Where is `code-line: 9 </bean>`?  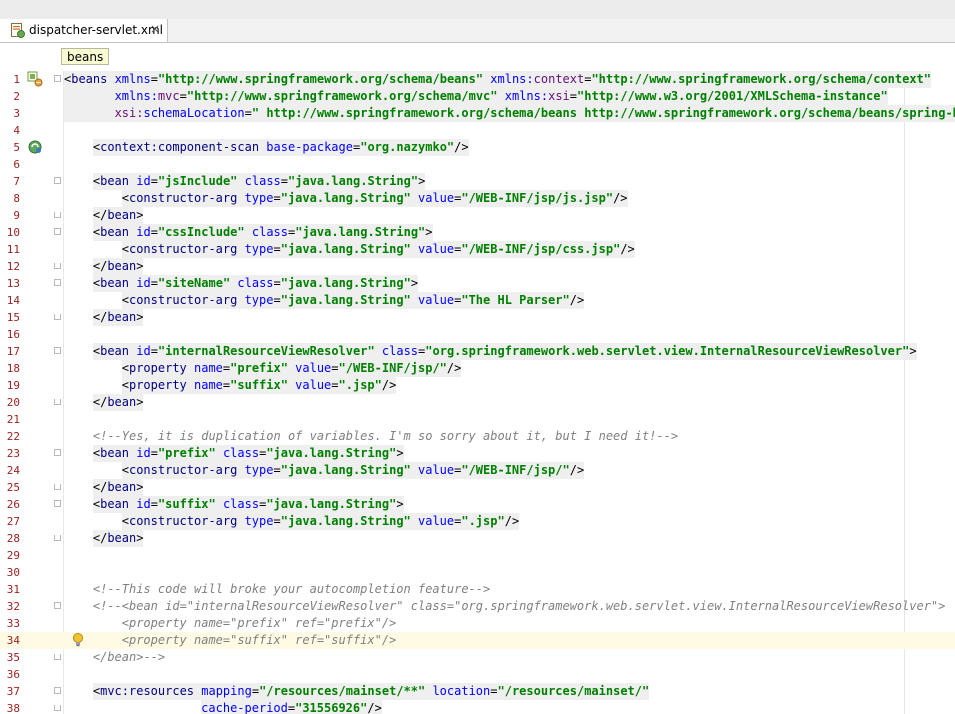 code-line: 9 </bean> is located at coordinates (477, 215).